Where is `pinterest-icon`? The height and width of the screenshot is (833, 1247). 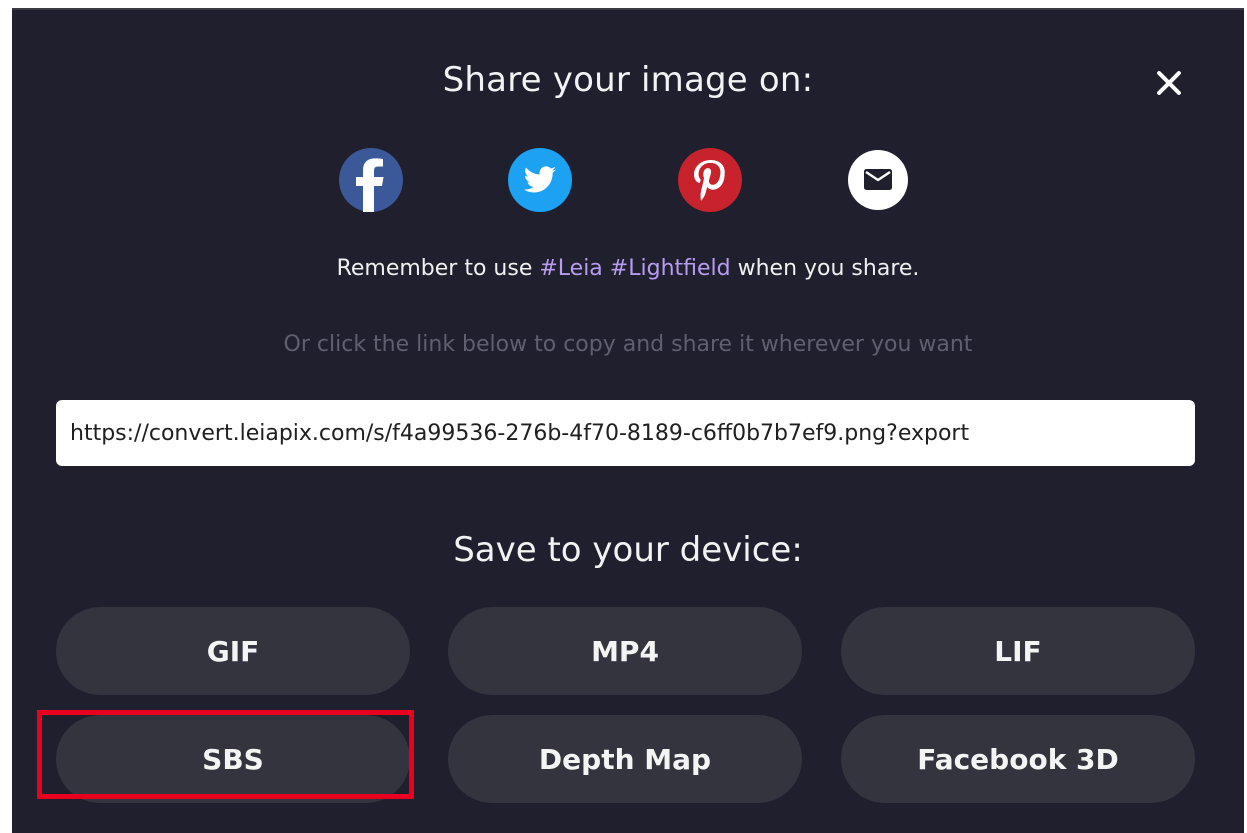 pinterest-icon is located at coordinates (710, 180).